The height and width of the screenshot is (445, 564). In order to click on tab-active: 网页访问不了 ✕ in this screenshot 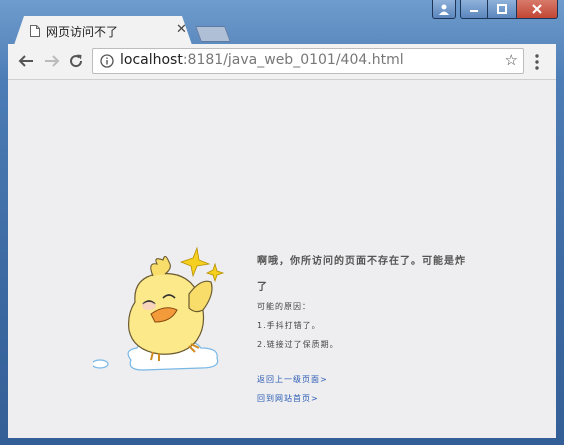, I will do `click(103, 30)`.